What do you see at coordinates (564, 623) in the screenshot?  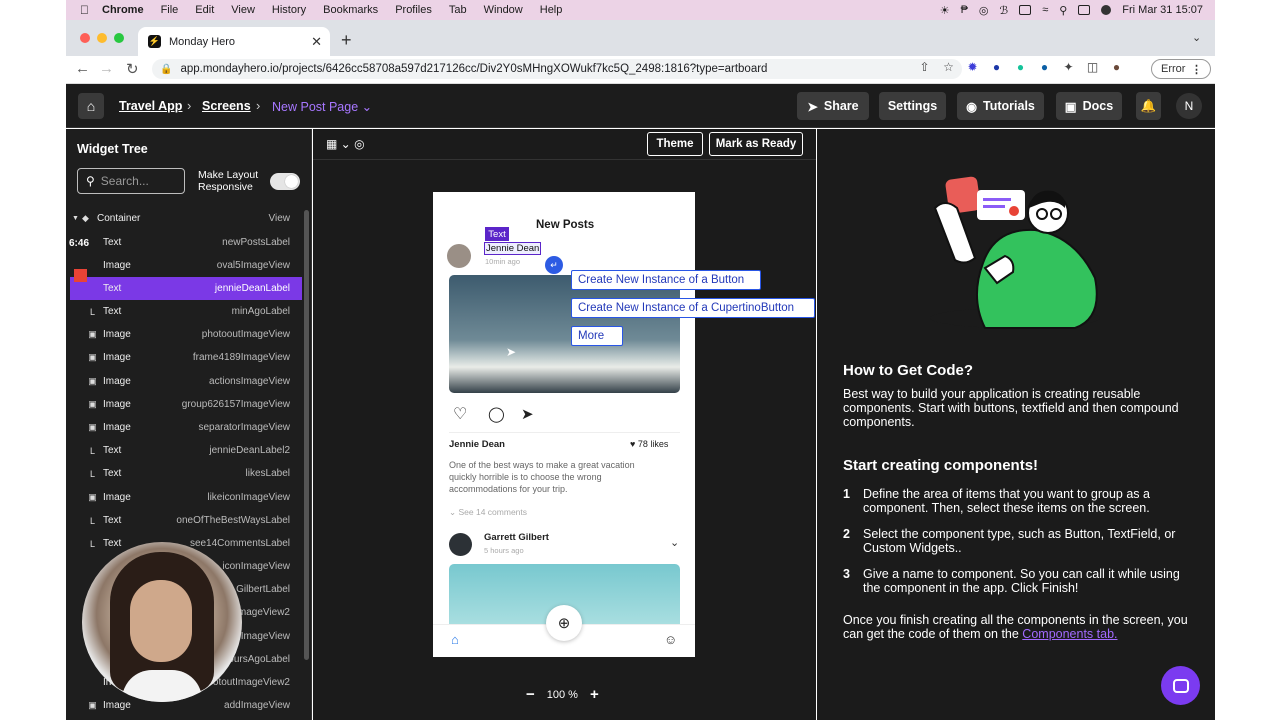 I see `add-post-icon: ⊕` at bounding box center [564, 623].